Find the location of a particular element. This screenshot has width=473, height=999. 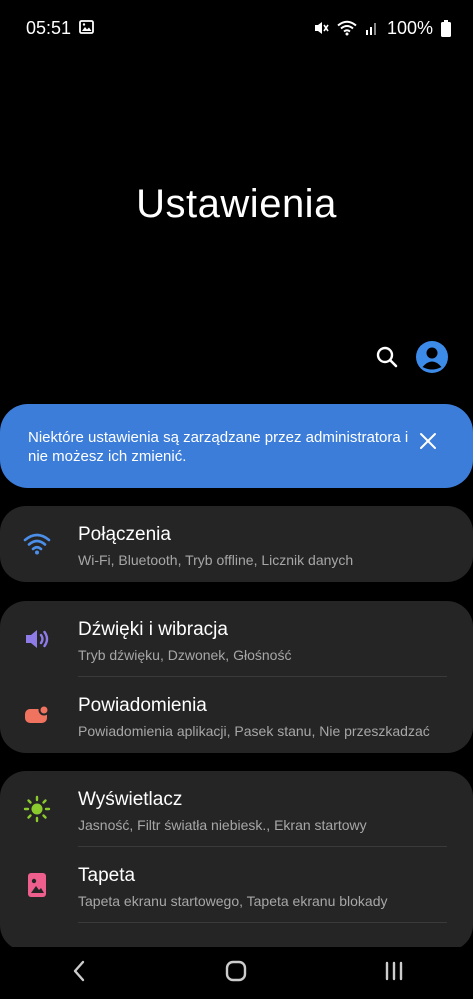

back-button is located at coordinates (79, 973).